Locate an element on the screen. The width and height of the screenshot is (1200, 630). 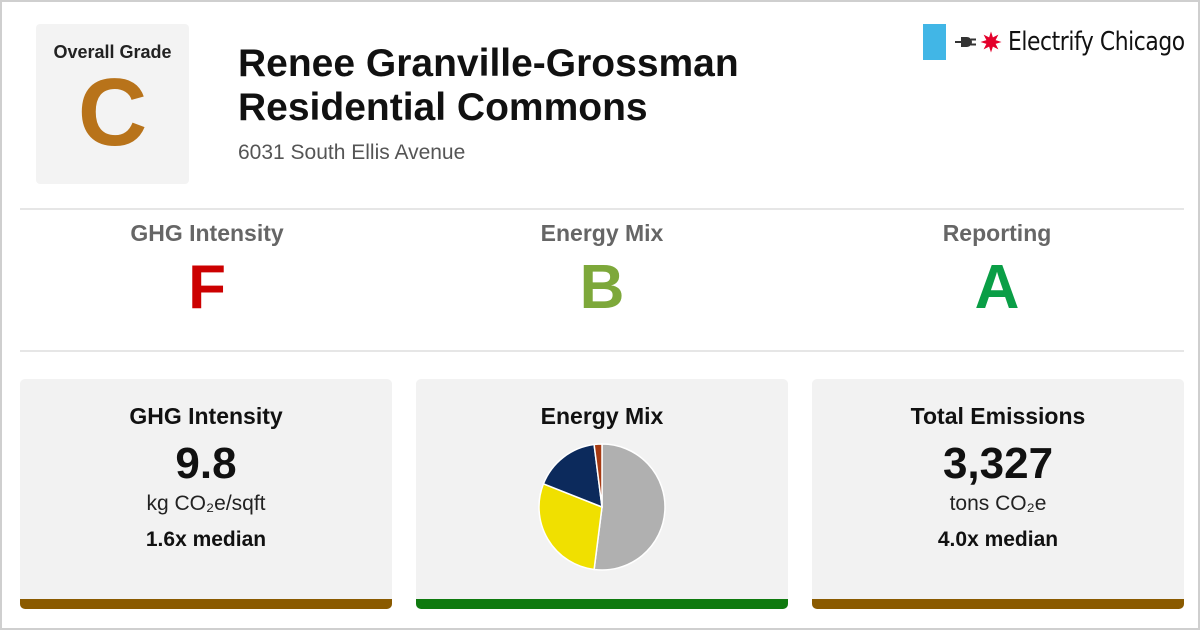
building-address: 6031 South Ellis Avenue is located at coordinates (352, 152).